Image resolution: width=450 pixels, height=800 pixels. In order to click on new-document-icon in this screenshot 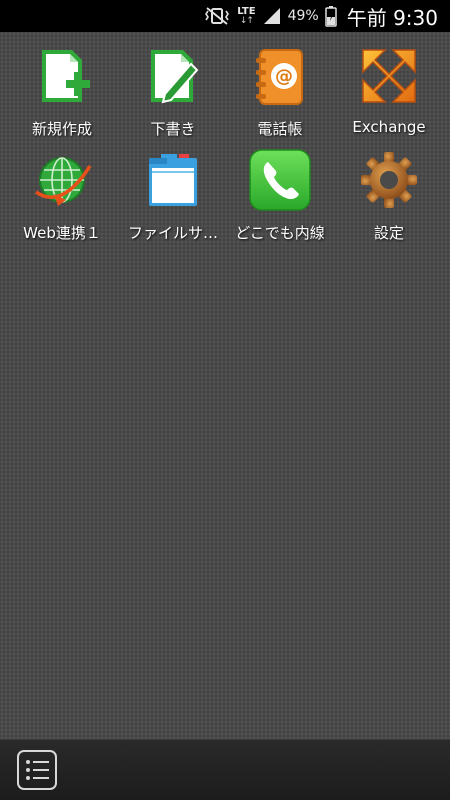, I will do `click(66, 76)`.